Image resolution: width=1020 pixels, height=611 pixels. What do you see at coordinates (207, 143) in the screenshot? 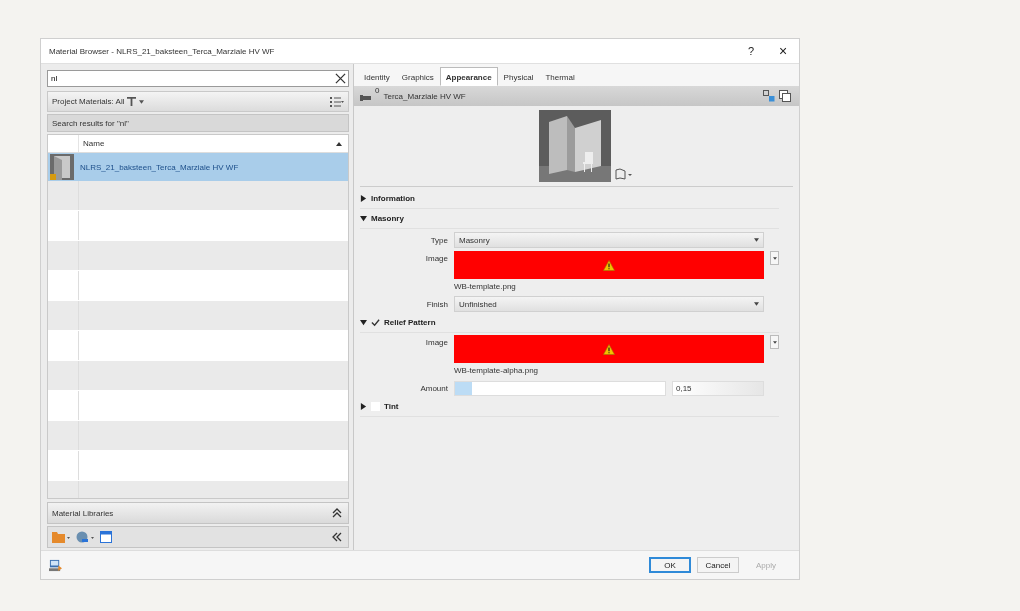
I see `column-header: Name` at bounding box center [207, 143].